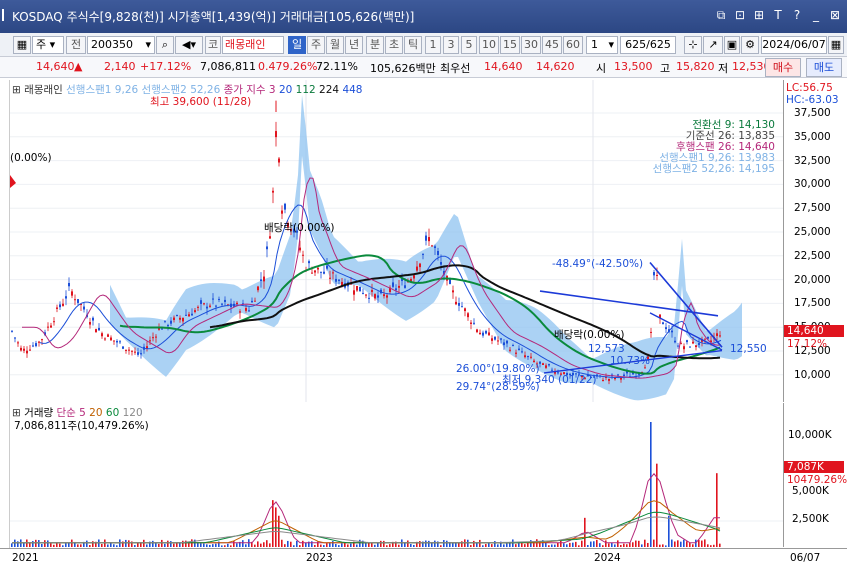  Describe the element at coordinates (732, 45) in the screenshot. I see `save-icon: ▣` at that location.